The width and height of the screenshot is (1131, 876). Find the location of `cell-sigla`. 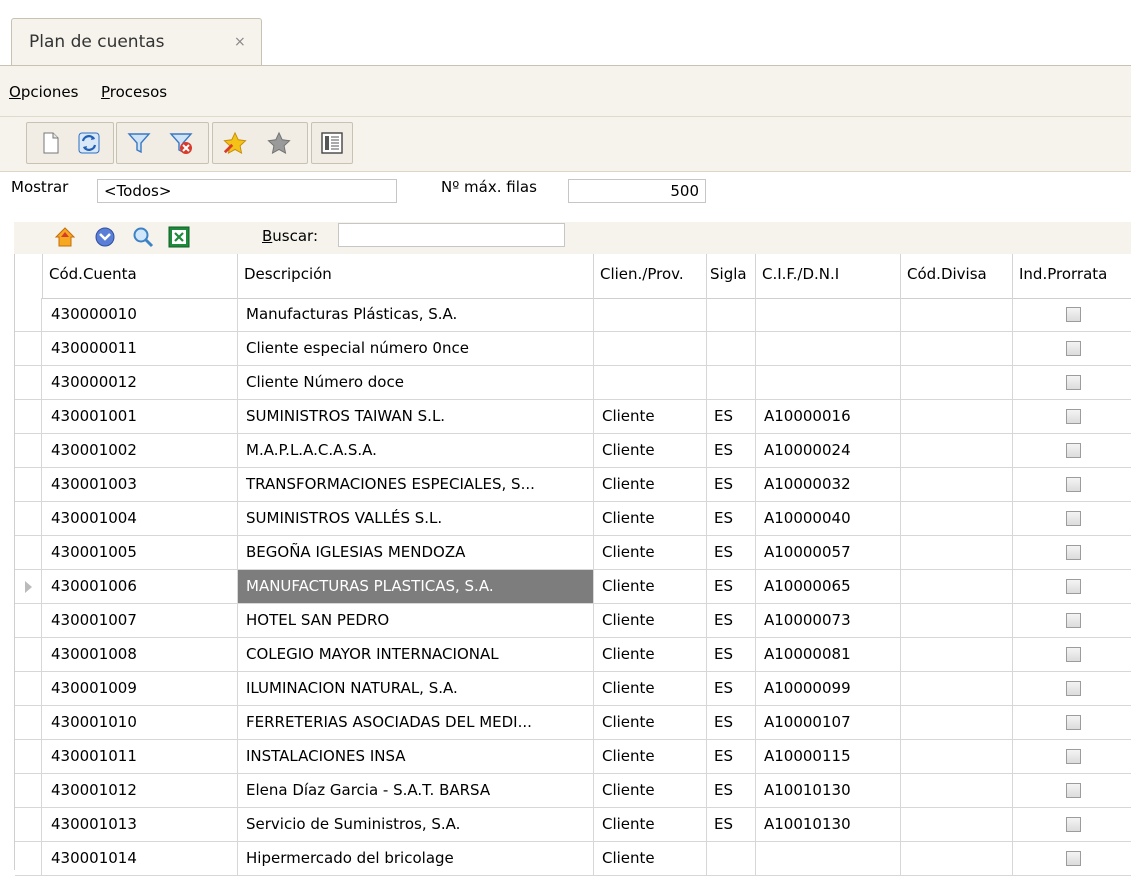

cell-sigla is located at coordinates (731, 314).